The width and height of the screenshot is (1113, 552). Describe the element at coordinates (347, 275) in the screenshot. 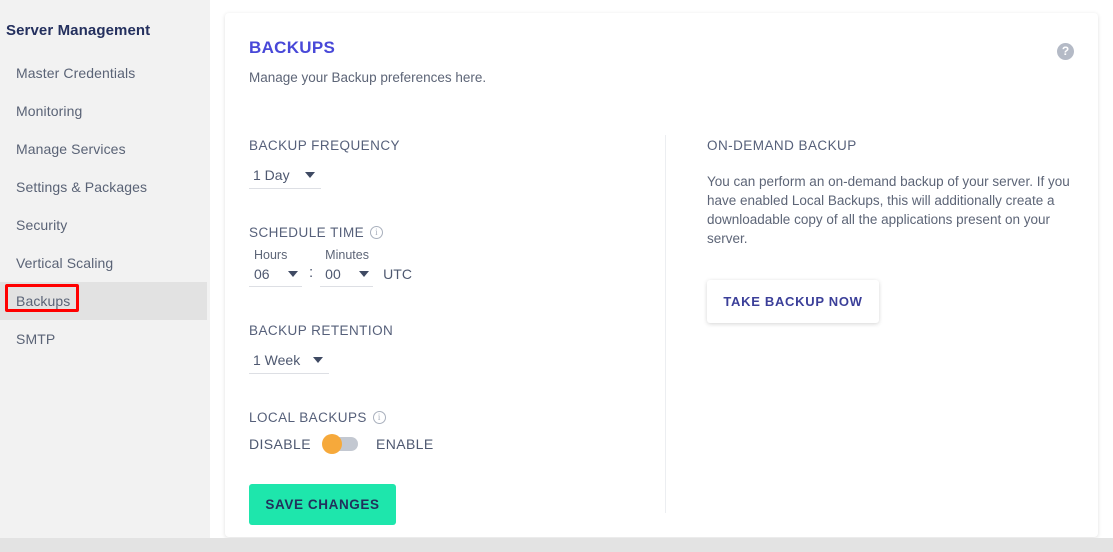

I see `minutes-select: 00` at that location.